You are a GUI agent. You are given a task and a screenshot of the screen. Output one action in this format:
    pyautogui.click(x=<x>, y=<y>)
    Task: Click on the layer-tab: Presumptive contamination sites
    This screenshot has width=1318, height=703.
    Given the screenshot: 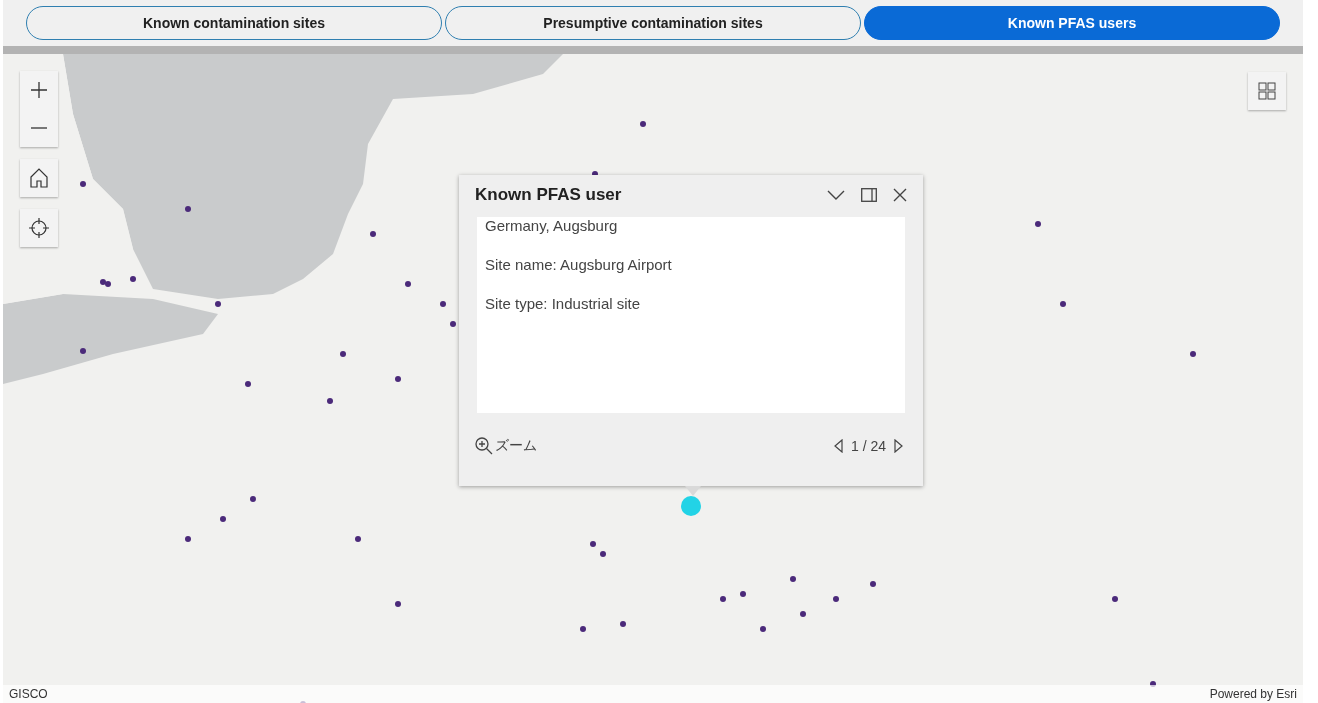 What is the action you would take?
    pyautogui.click(x=653, y=23)
    